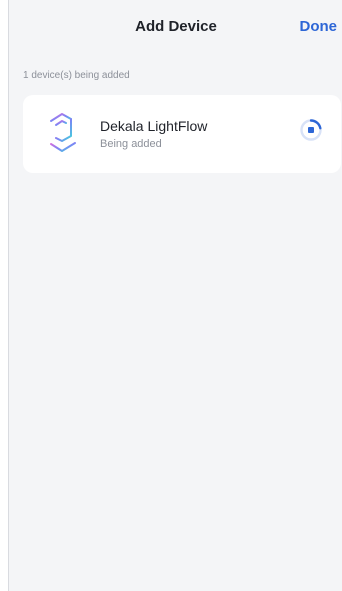 The width and height of the screenshot is (342, 591). What do you see at coordinates (131, 144) in the screenshot?
I see `device-status: Being added` at bounding box center [131, 144].